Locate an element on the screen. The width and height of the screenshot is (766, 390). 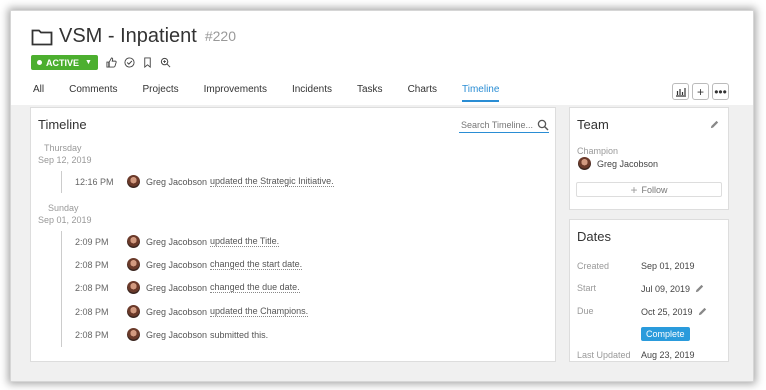
dates-title: Dates is located at coordinates (594, 236).